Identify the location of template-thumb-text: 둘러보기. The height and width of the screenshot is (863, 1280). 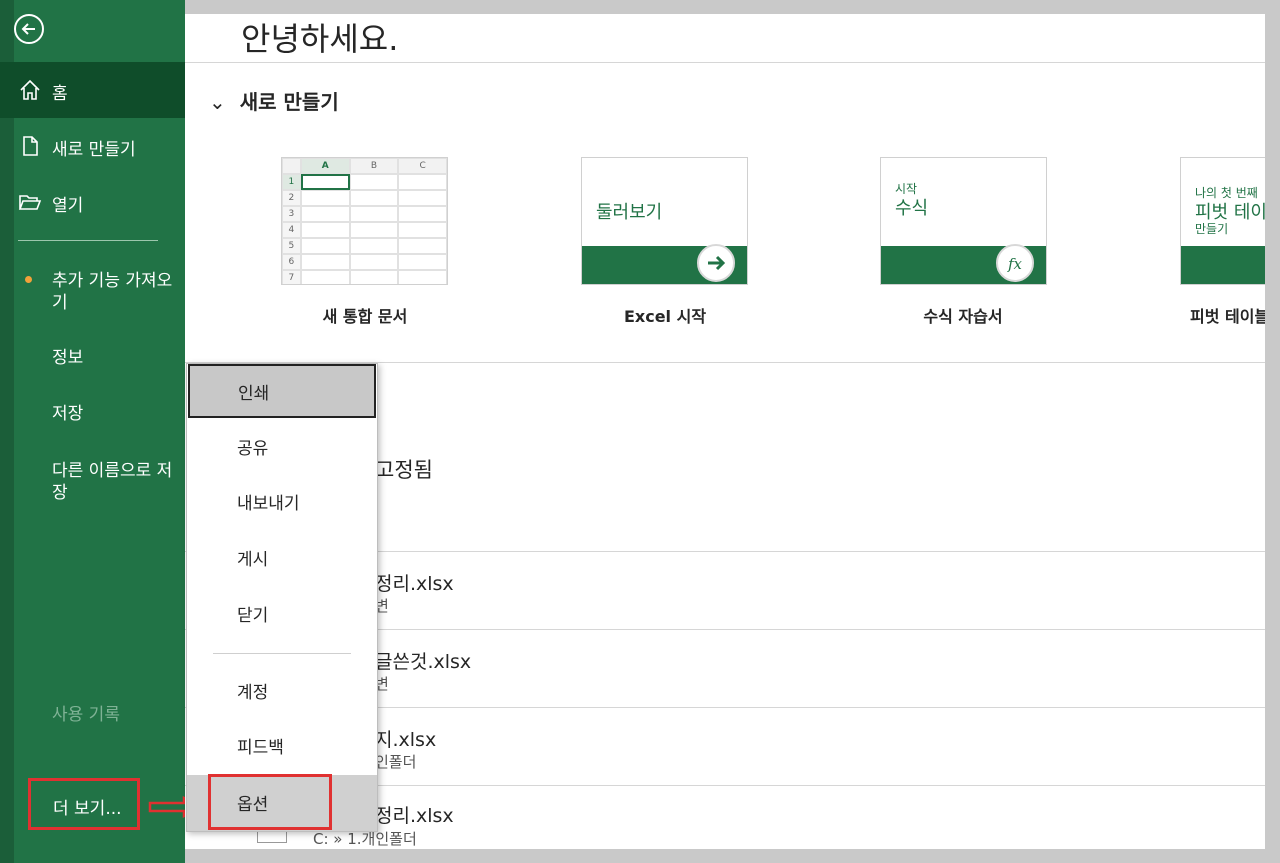
(629, 212).